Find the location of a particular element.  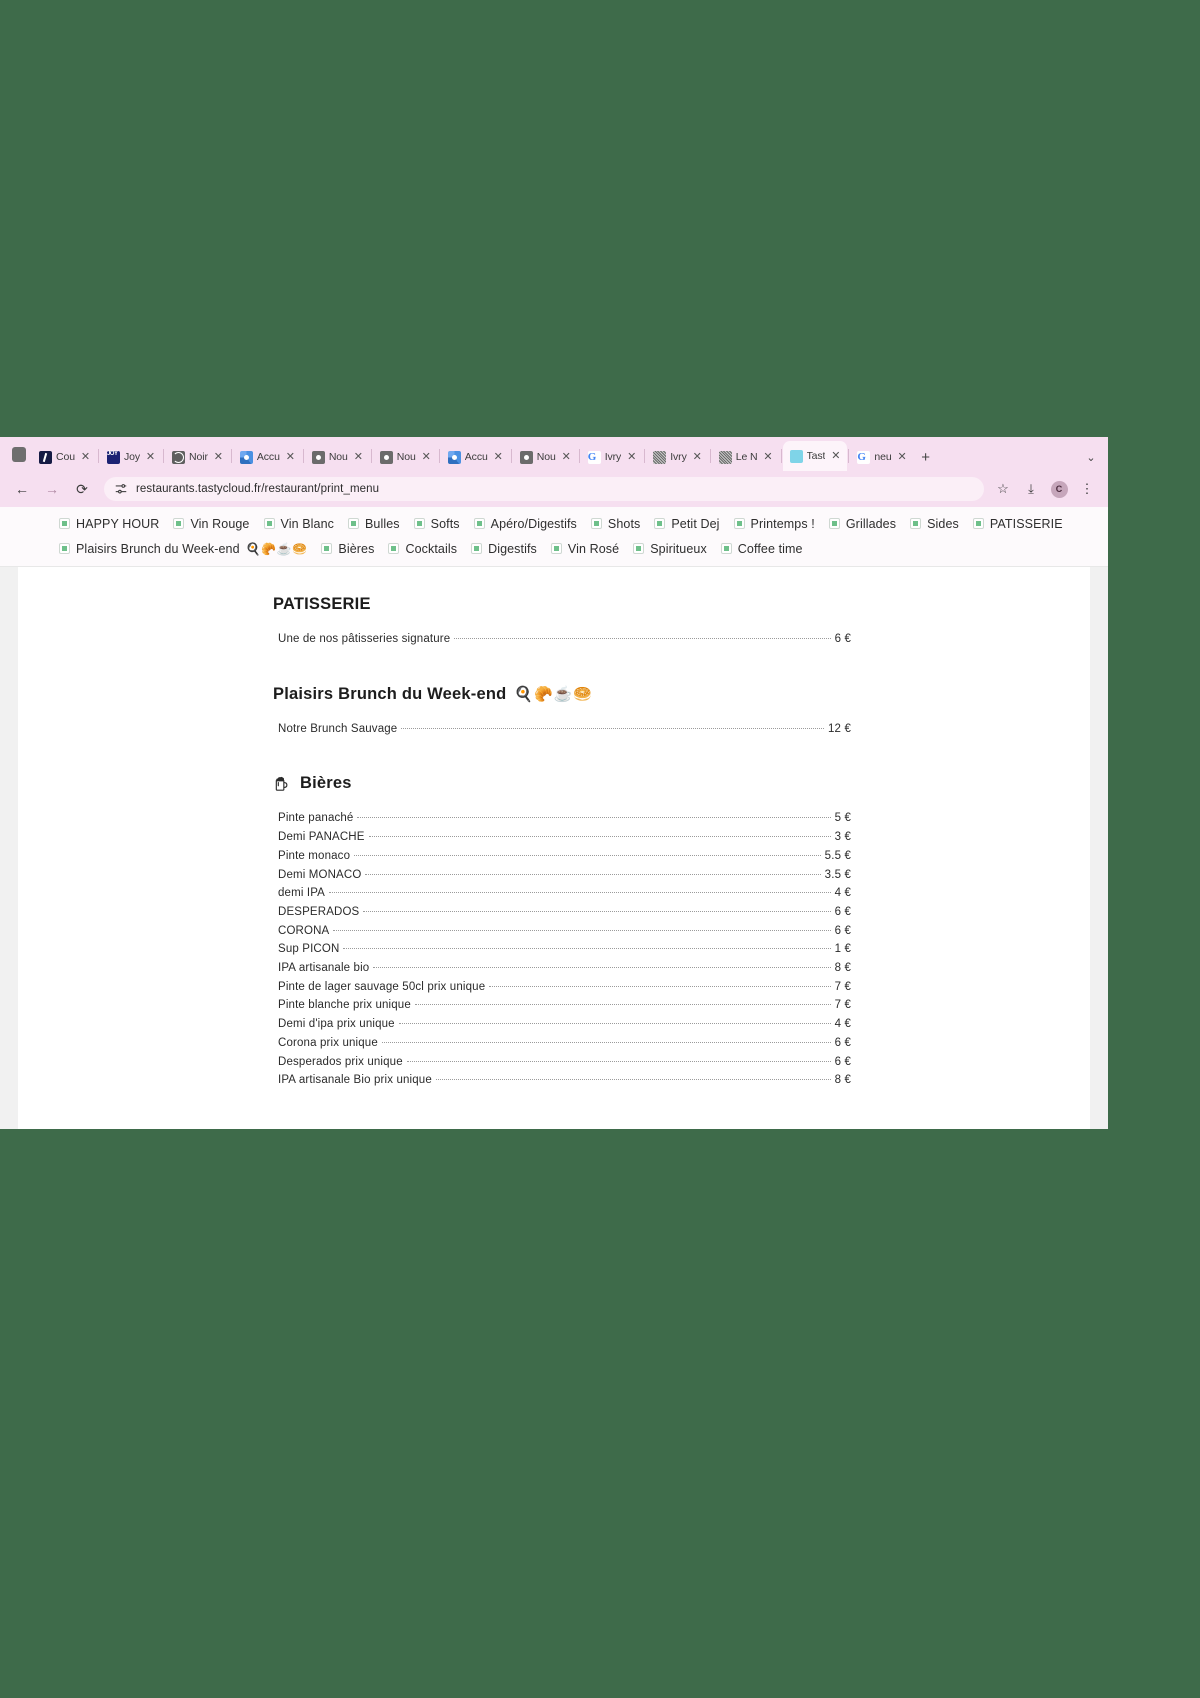

bookmark-item: Vin Rosé is located at coordinates (585, 549).